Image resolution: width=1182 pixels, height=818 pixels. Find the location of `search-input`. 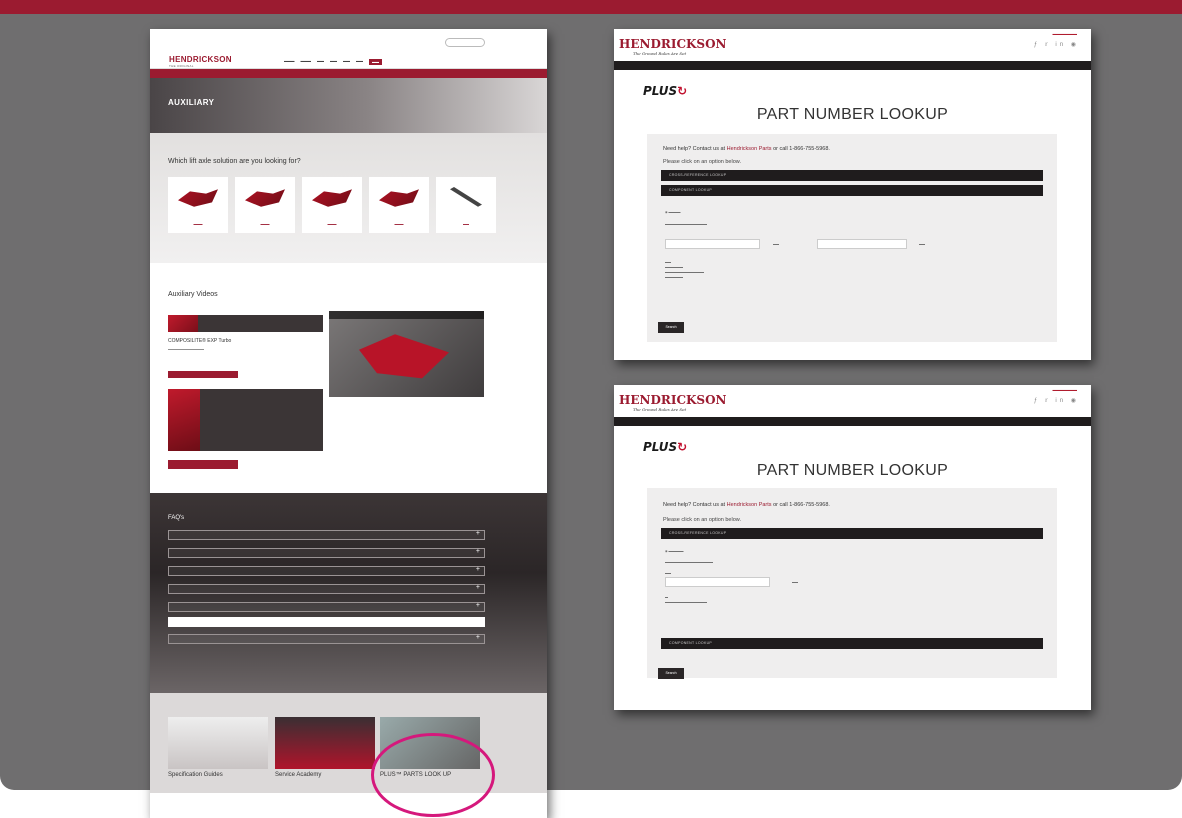

search-input is located at coordinates (465, 42).